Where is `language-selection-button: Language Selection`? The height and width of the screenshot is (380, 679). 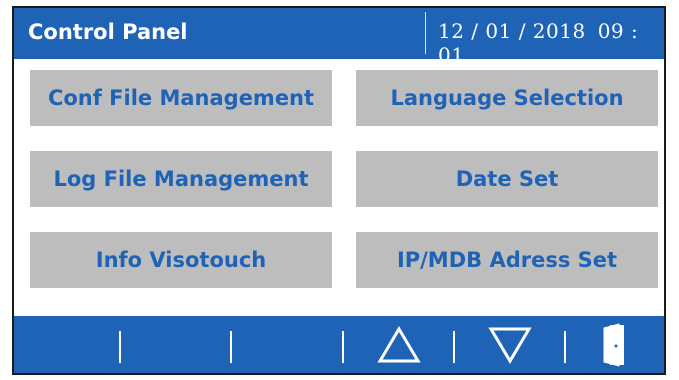 language-selection-button: Language Selection is located at coordinates (507, 98).